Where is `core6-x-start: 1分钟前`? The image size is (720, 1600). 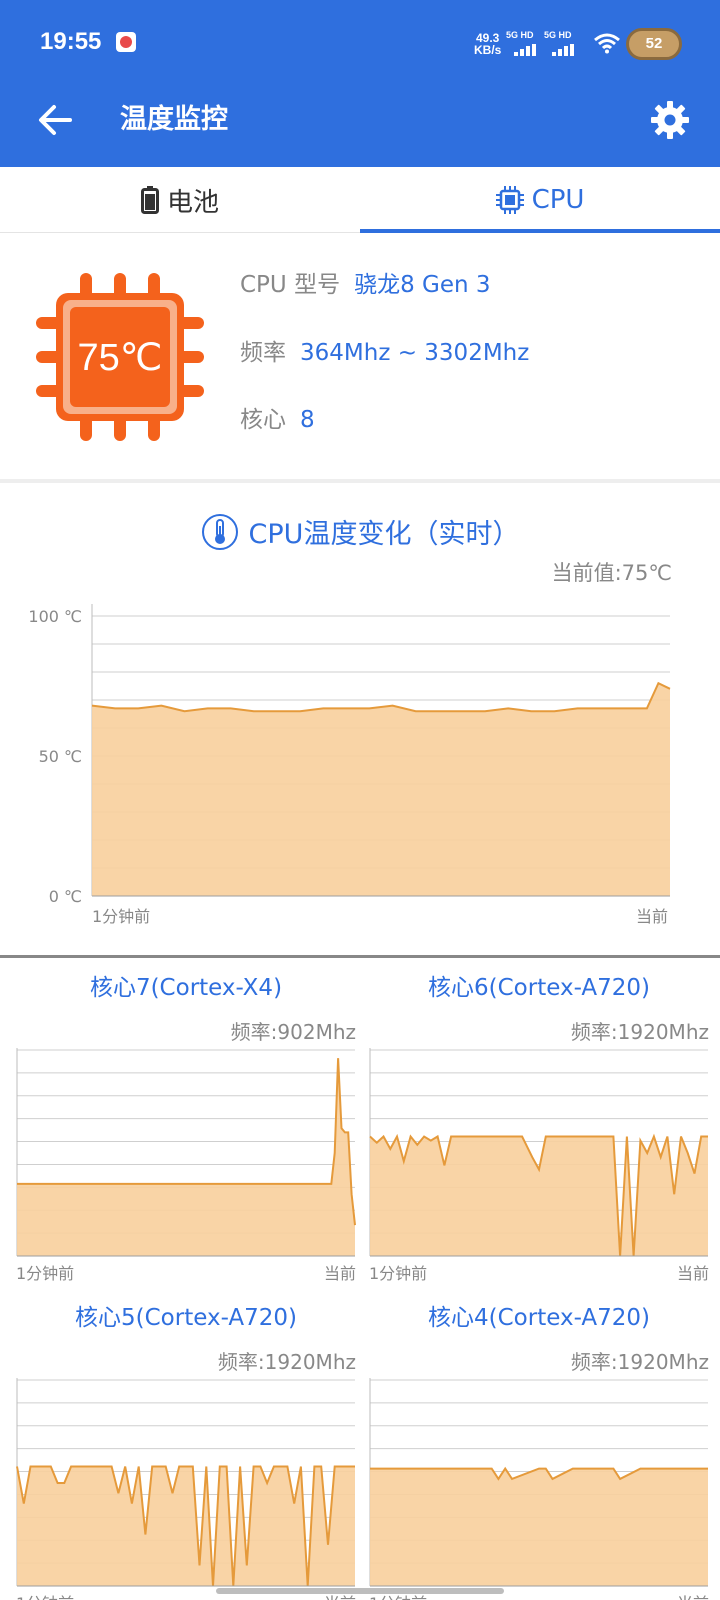 core6-x-start: 1分钟前 is located at coordinates (398, 1273).